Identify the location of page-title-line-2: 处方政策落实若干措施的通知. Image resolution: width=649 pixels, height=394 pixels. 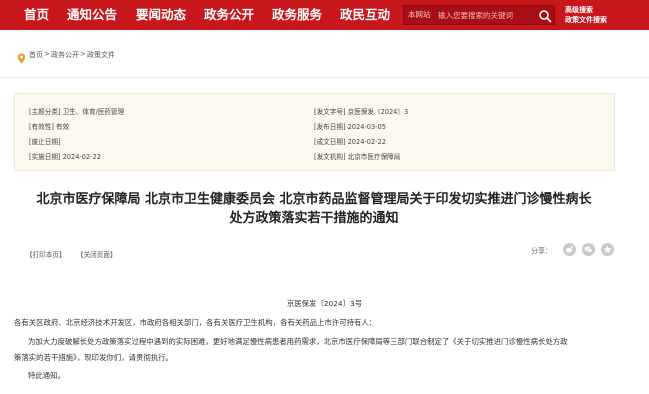
(314, 218).